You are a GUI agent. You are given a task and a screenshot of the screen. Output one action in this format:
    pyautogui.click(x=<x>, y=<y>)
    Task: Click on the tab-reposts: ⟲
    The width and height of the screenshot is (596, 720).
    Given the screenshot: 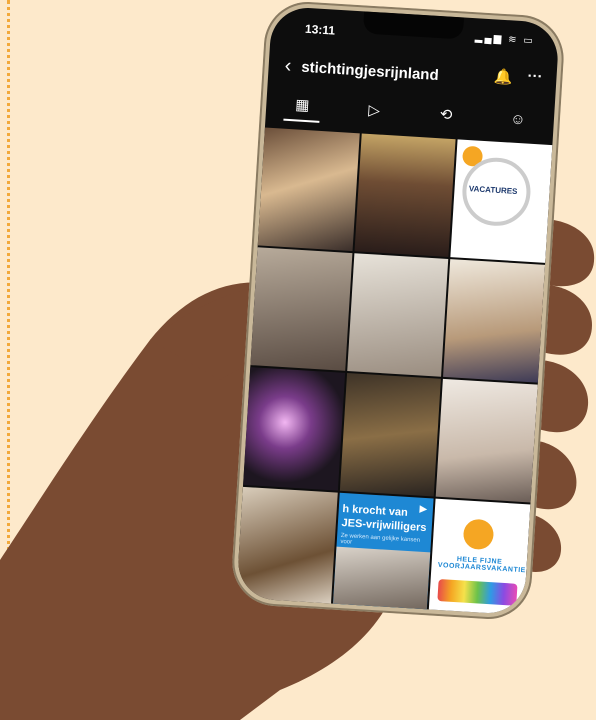 What is the action you would take?
    pyautogui.click(x=445, y=117)
    